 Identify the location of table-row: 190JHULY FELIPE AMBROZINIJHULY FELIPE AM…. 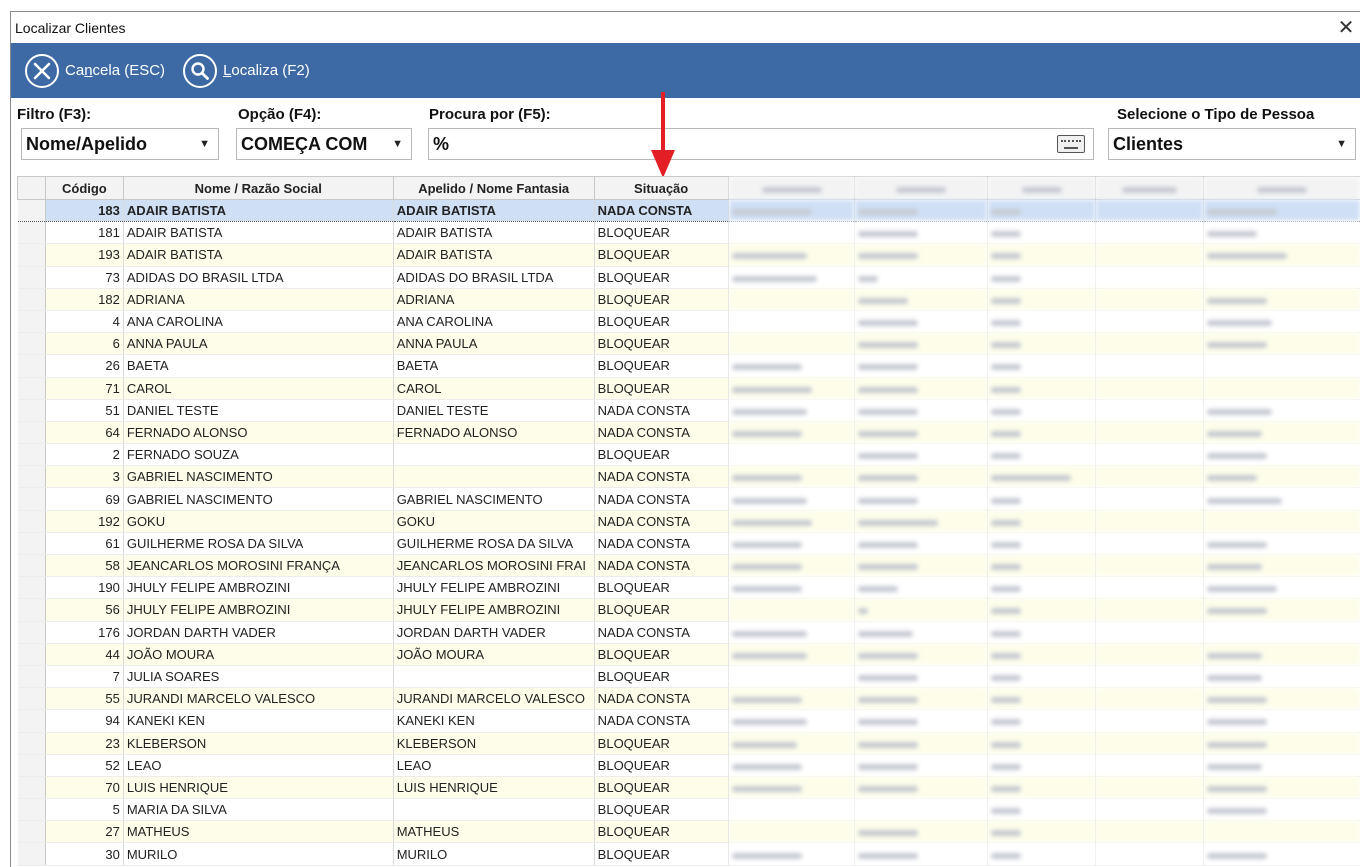
(689, 588).